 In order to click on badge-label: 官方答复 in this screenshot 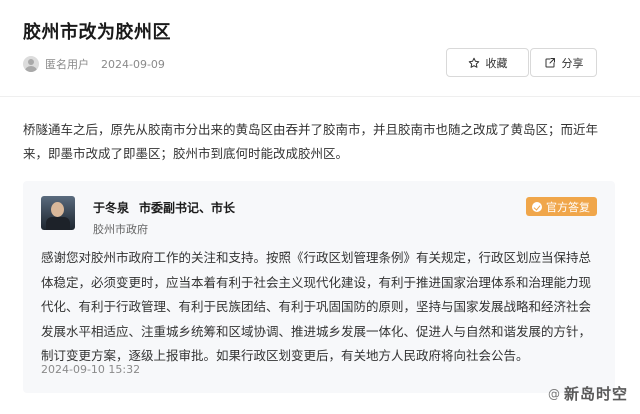, I will do `click(568, 207)`.